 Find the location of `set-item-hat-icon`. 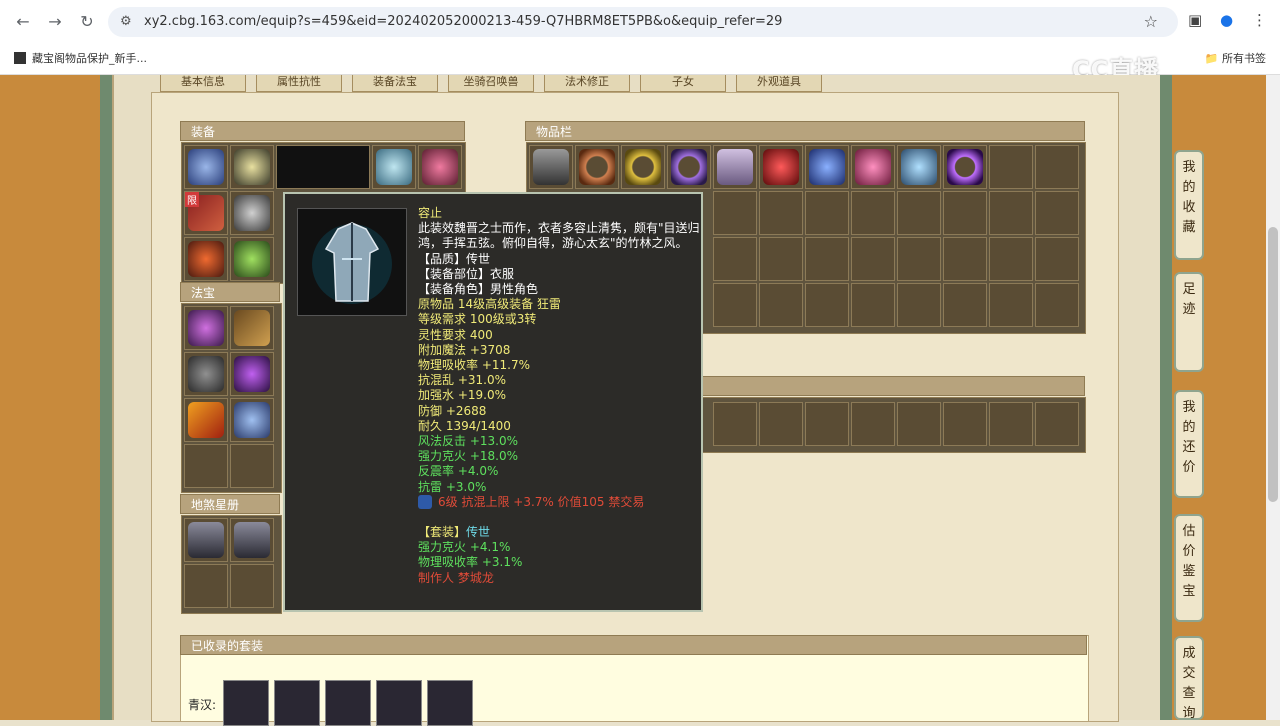

set-item-hat-icon is located at coordinates (246, 703).